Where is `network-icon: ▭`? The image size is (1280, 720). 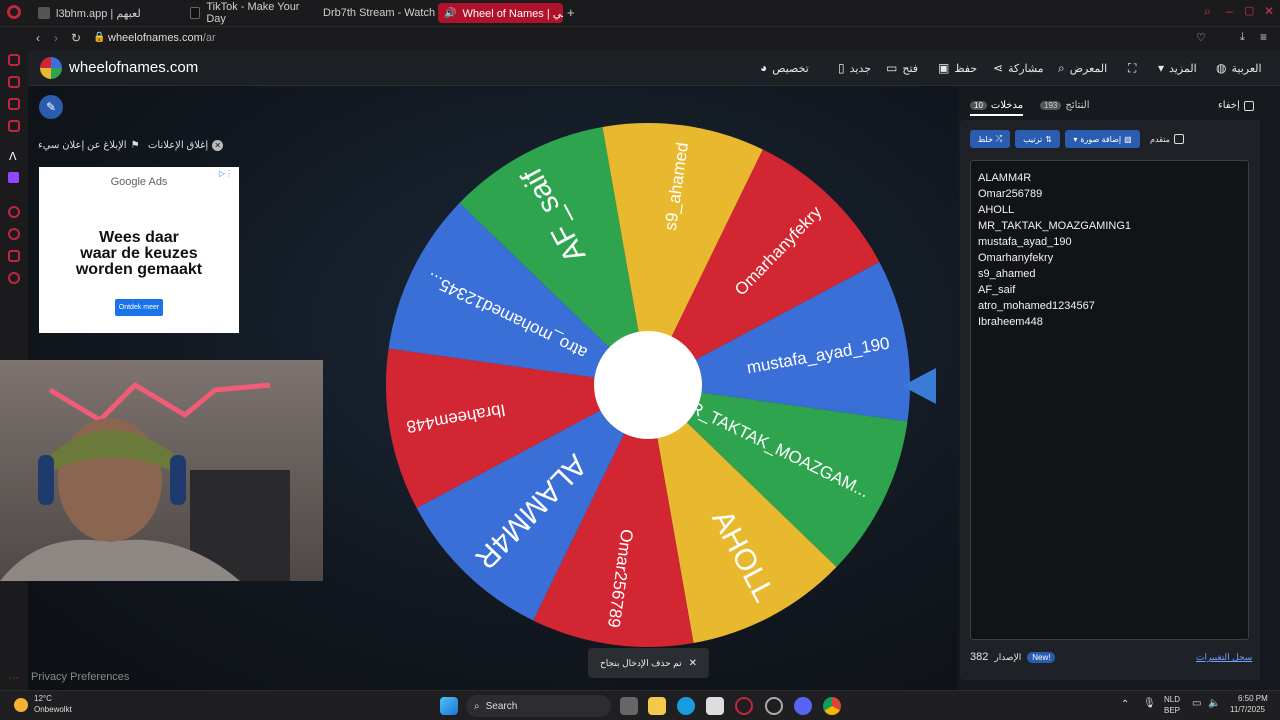
network-icon: ▭ is located at coordinates (1196, 703).